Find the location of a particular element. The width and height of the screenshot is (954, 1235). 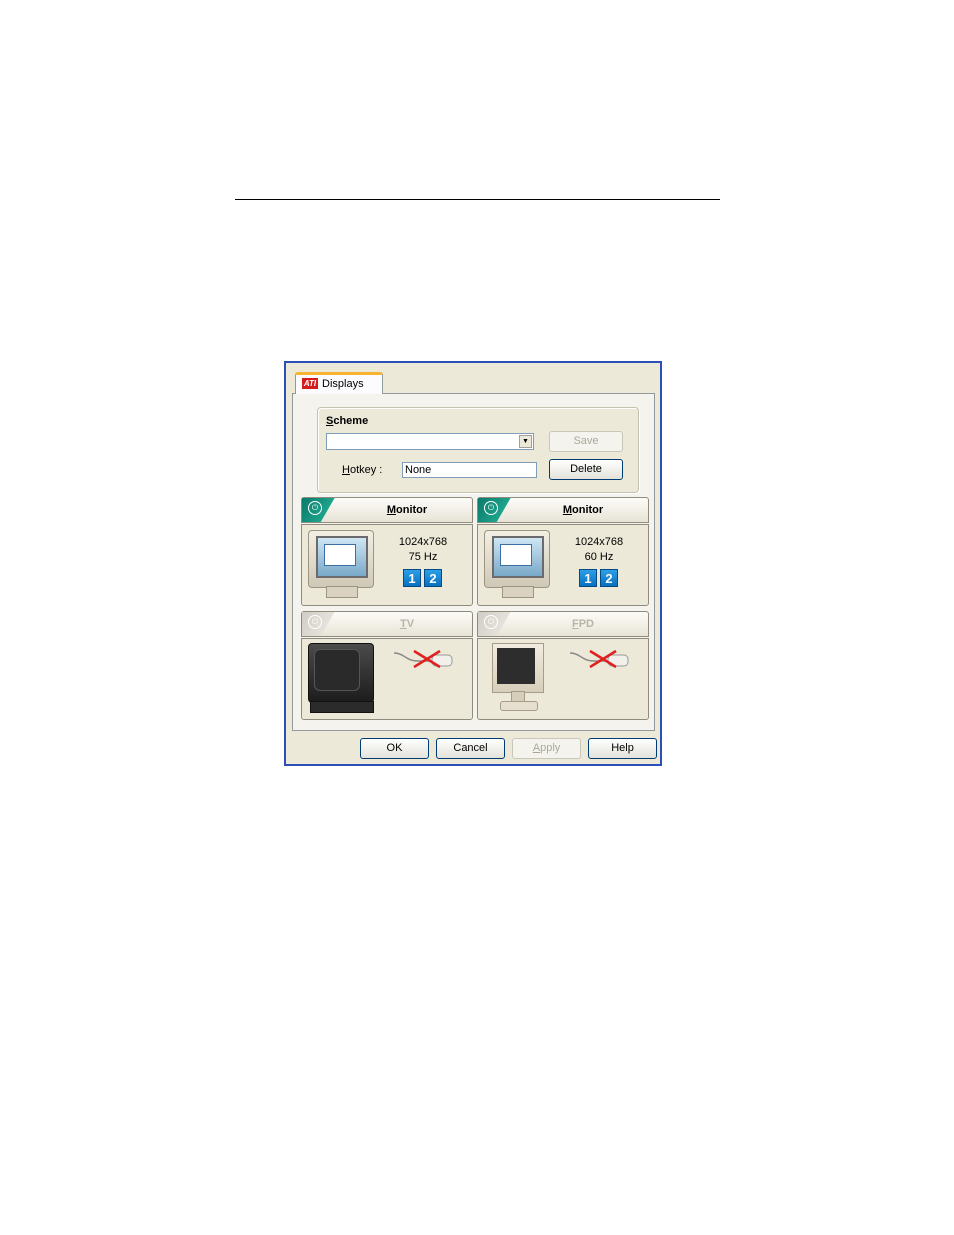

hotkey-field: None is located at coordinates (469, 470).